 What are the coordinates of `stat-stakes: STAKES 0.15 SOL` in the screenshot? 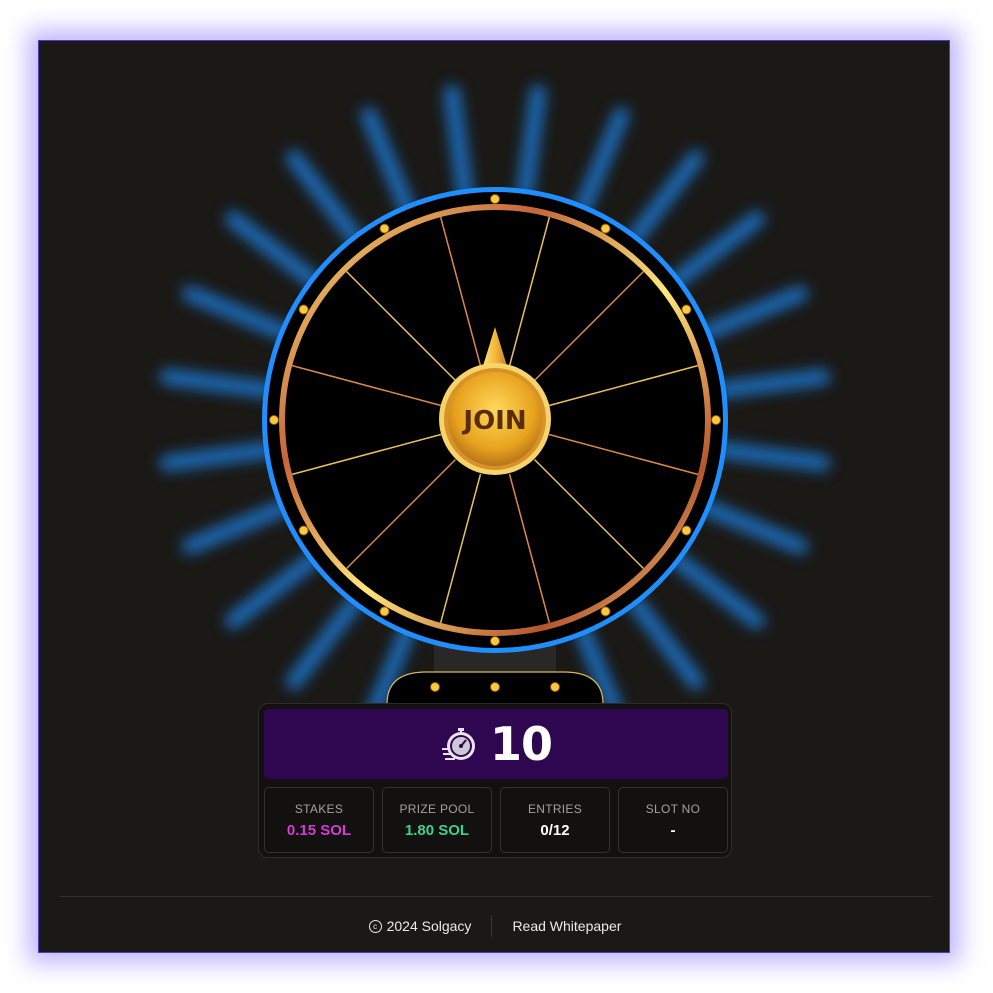 It's located at (319, 820).